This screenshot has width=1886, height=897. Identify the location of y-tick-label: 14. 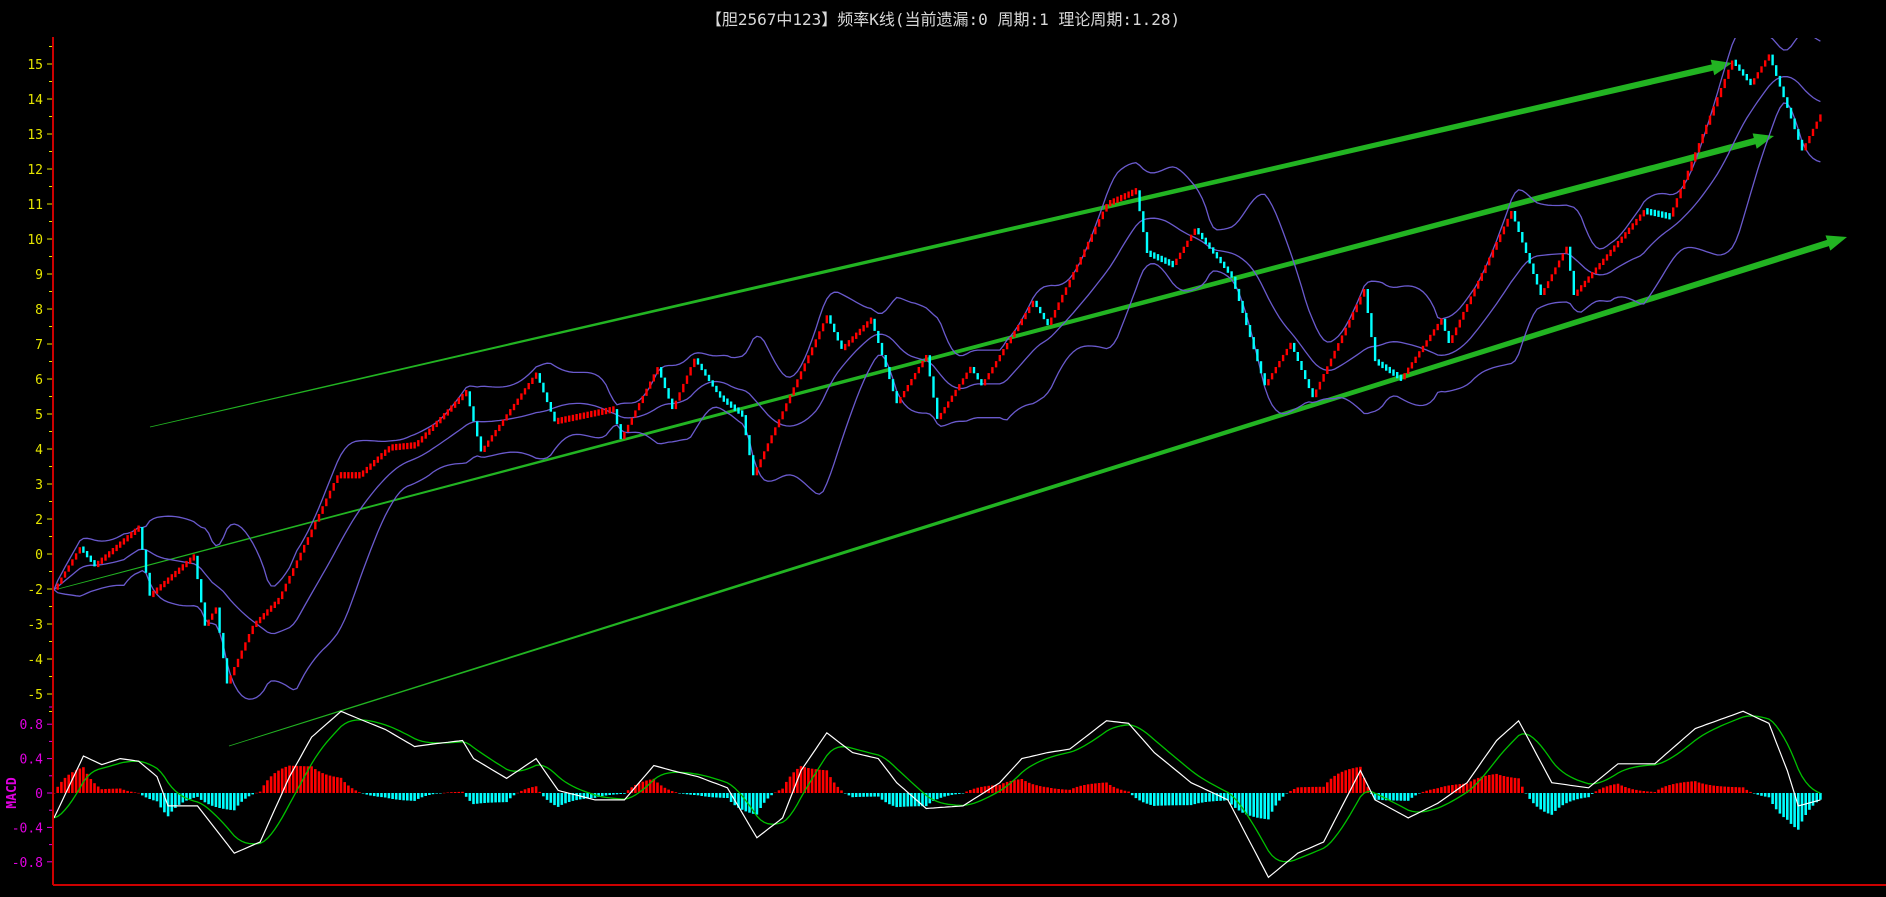
(35, 100).